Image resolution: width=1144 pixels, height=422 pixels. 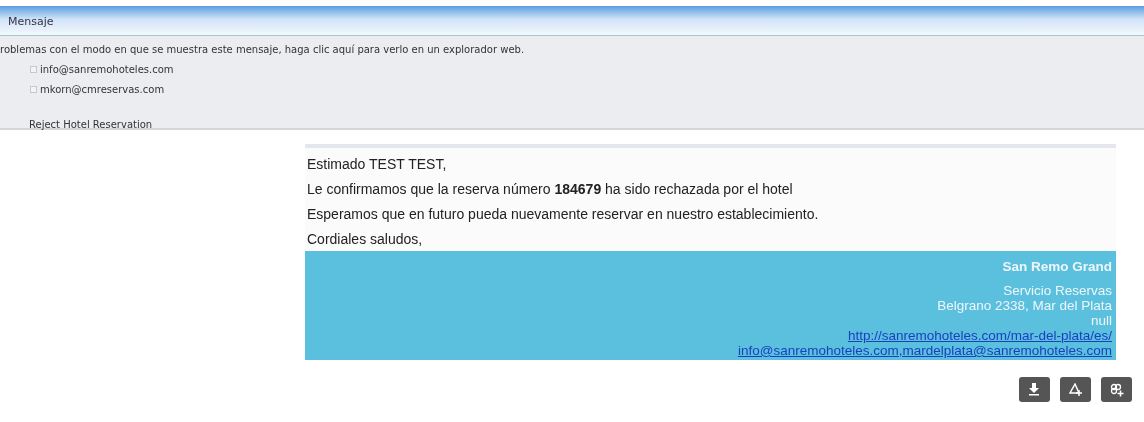 What do you see at coordinates (31, 21) in the screenshot?
I see `header-title: Mensaje` at bounding box center [31, 21].